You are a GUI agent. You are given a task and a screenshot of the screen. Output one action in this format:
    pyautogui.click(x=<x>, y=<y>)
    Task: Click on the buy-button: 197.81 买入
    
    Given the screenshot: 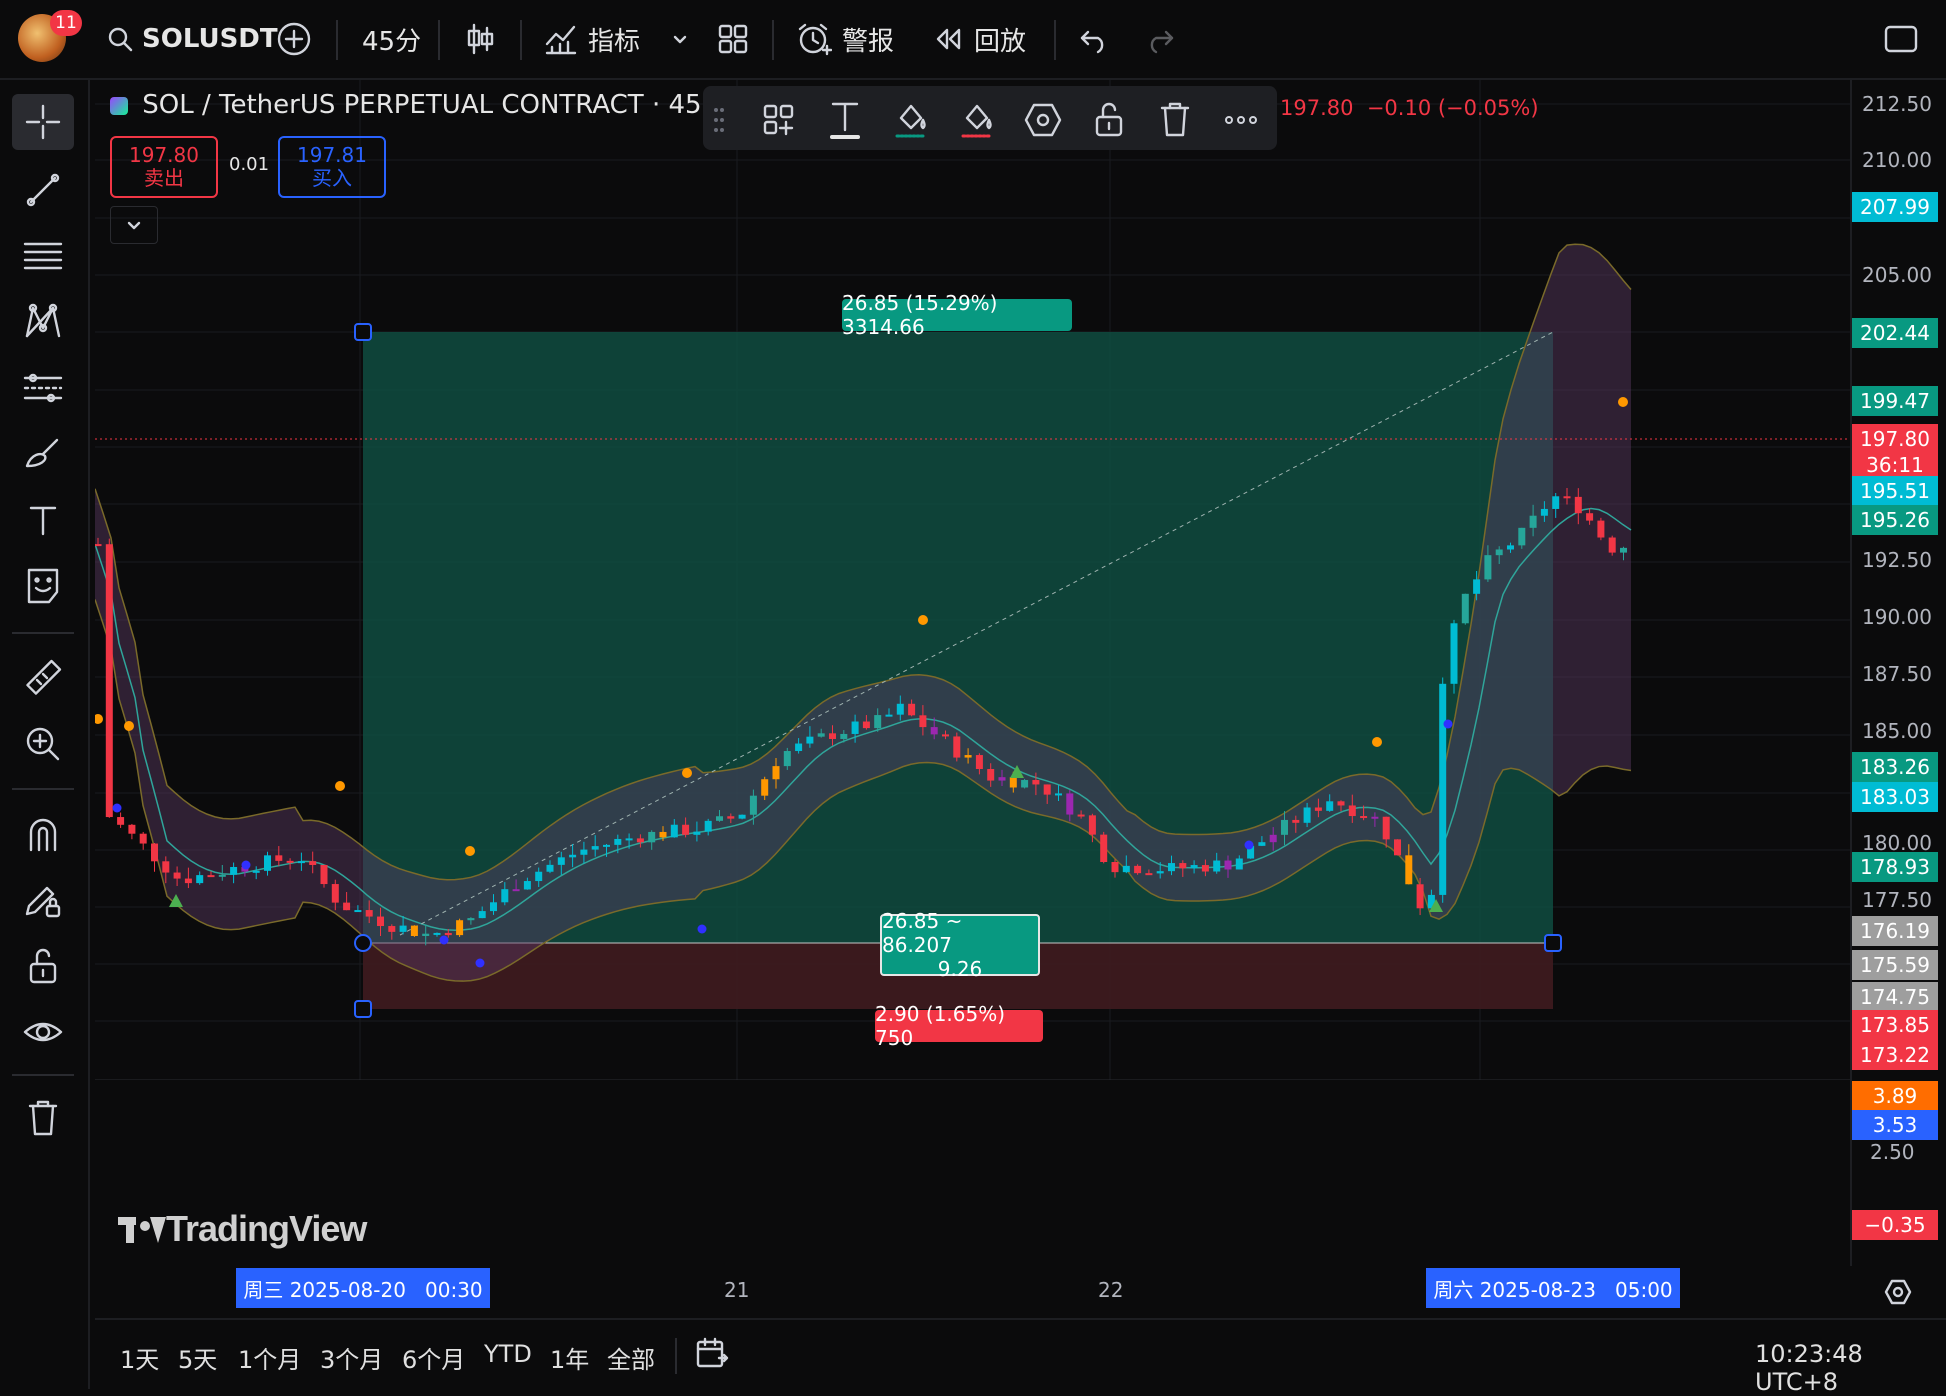 What is the action you would take?
    pyautogui.click(x=332, y=167)
    